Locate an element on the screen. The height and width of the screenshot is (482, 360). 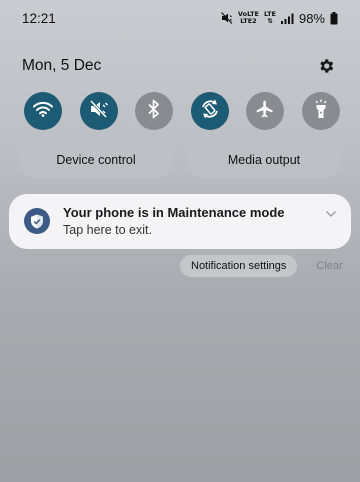
airplane-icon is located at coordinates (265, 111).